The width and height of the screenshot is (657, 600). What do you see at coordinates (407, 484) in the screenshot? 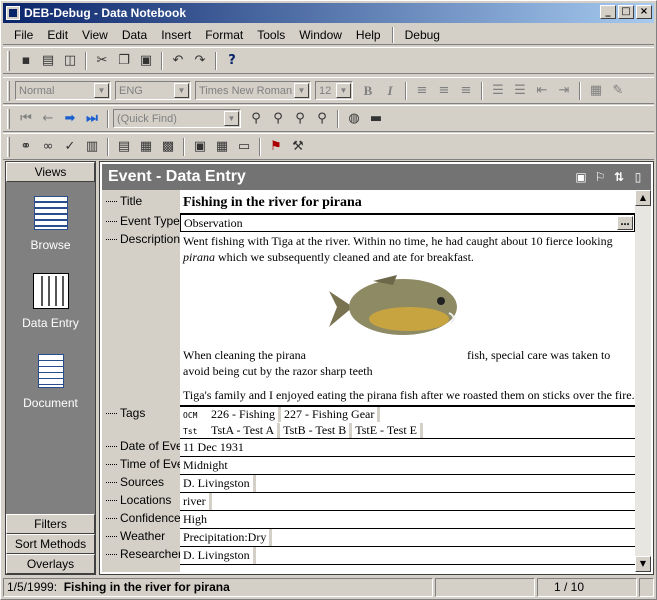
I see `sources-field: D. Livingston` at bounding box center [407, 484].